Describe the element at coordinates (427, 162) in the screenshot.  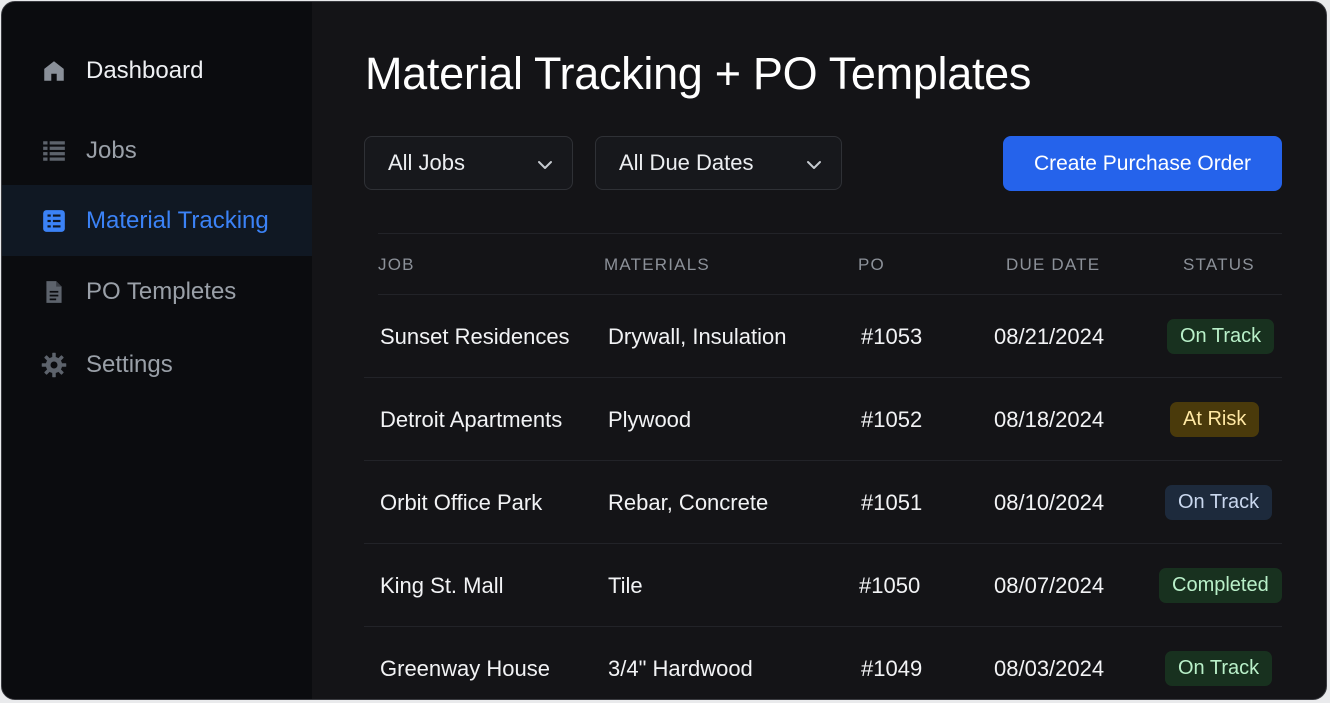
I see `jobs-filter-value: All Jobs` at that location.